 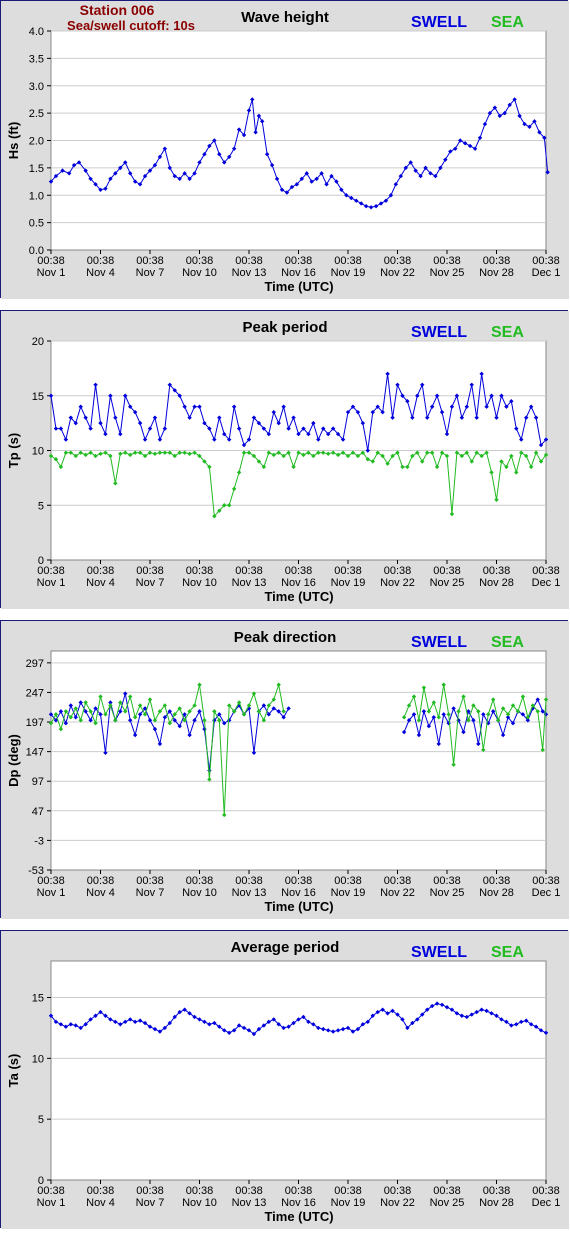 I want to click on y-tick-label: 5, so click(x=41, y=506).